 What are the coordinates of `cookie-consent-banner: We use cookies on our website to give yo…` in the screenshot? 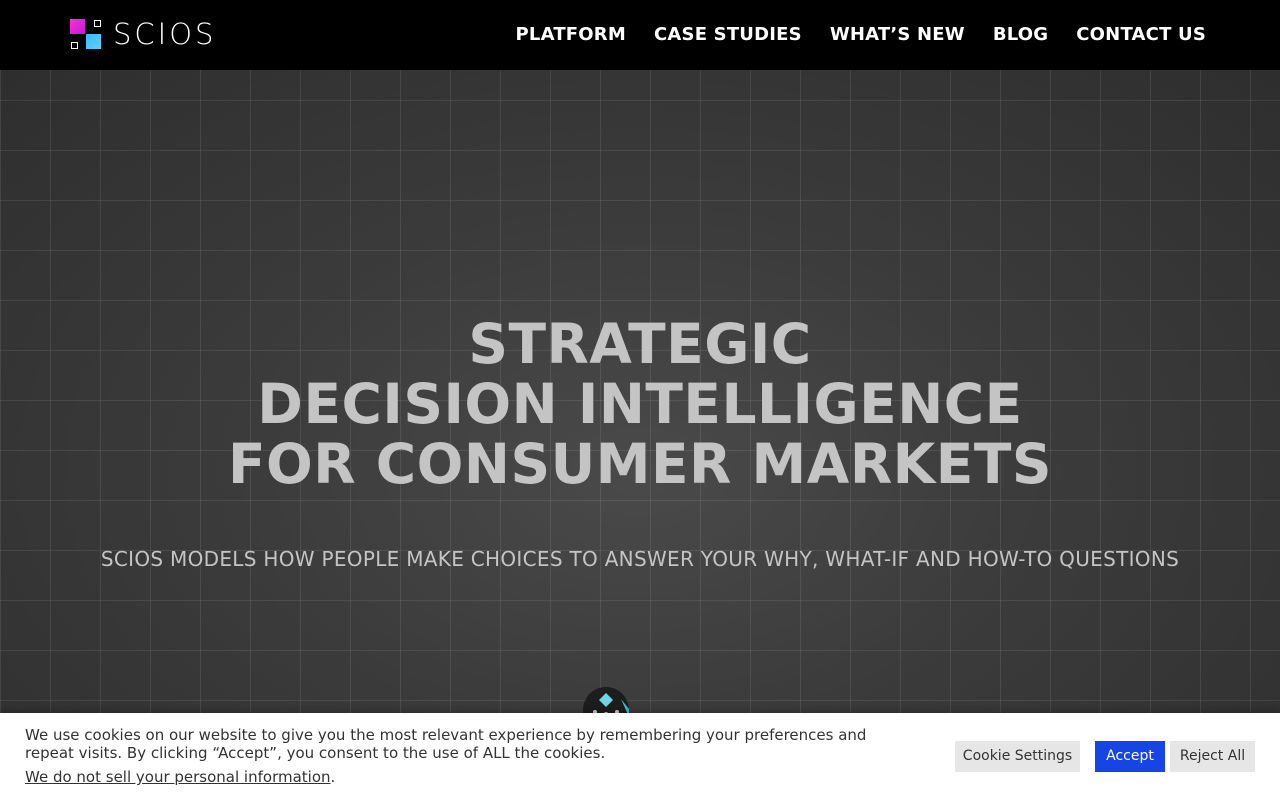 It's located at (640, 756).